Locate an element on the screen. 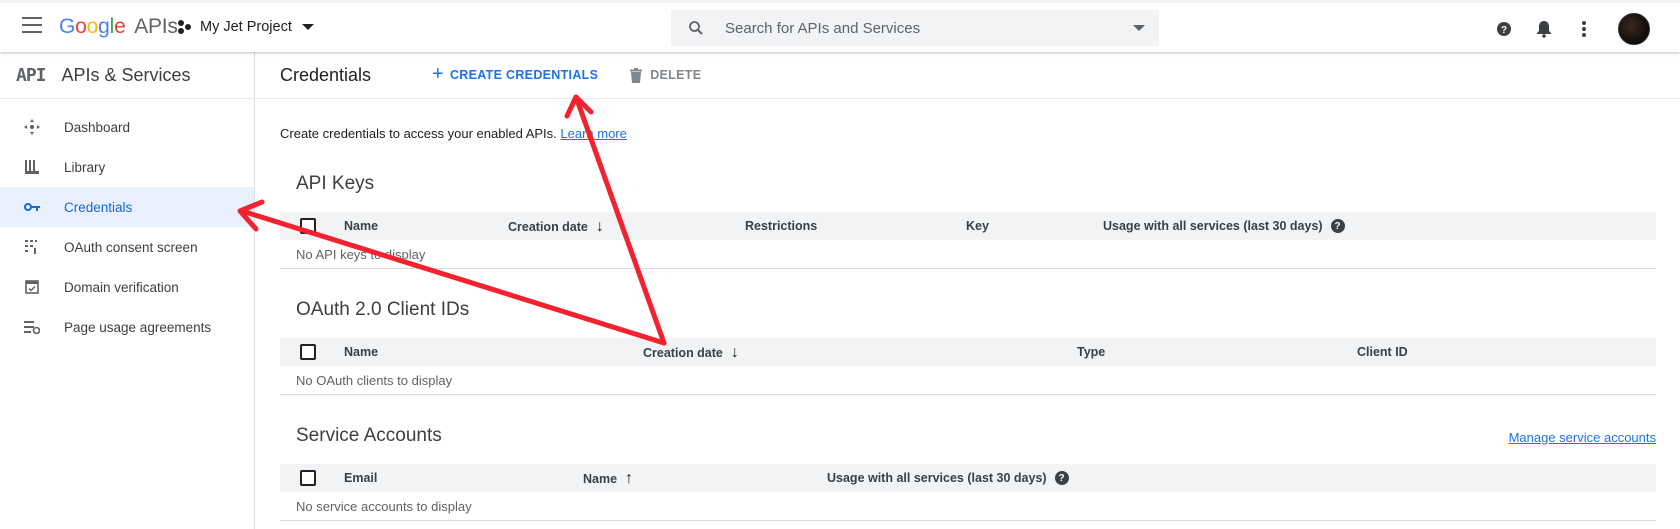  top-app-bar: Google APIs My Jet Project ? is located at coordinates (840, 26).